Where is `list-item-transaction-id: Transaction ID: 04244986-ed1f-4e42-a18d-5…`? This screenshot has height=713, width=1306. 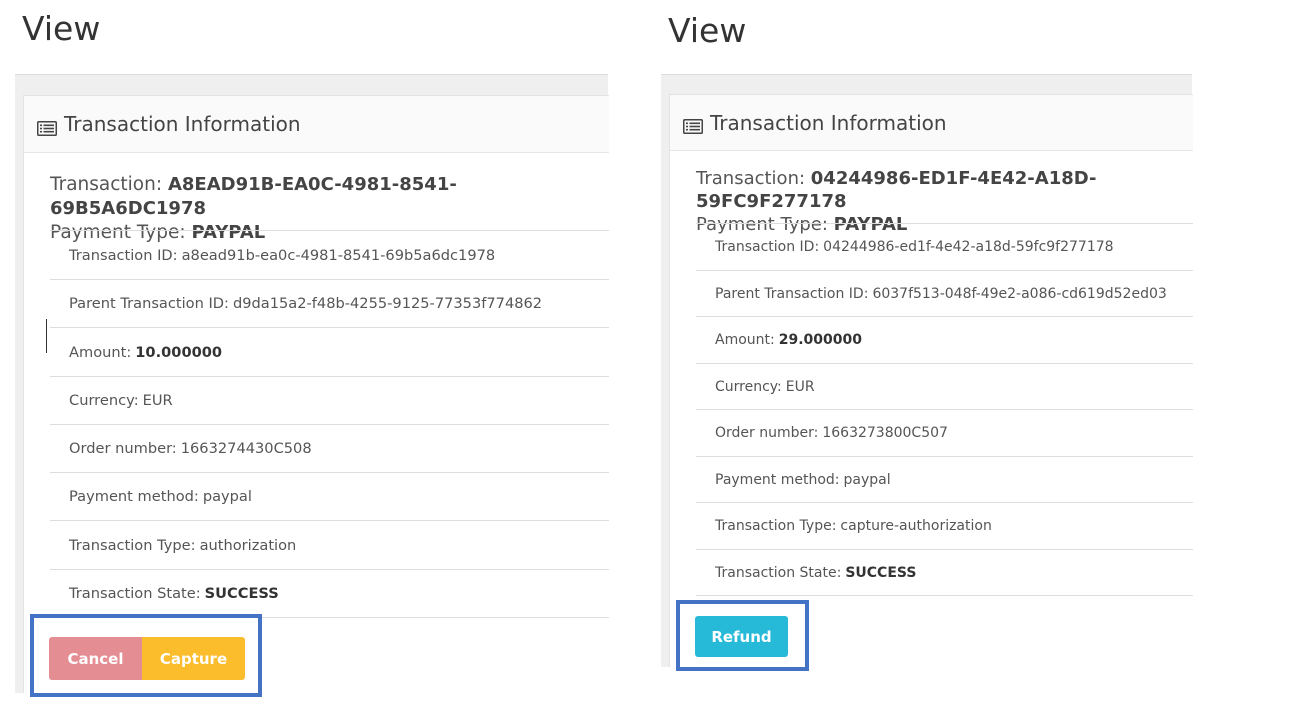
list-item-transaction-id: Transaction ID: 04244986-ed1f-4e42-a18d-5… is located at coordinates (944, 246).